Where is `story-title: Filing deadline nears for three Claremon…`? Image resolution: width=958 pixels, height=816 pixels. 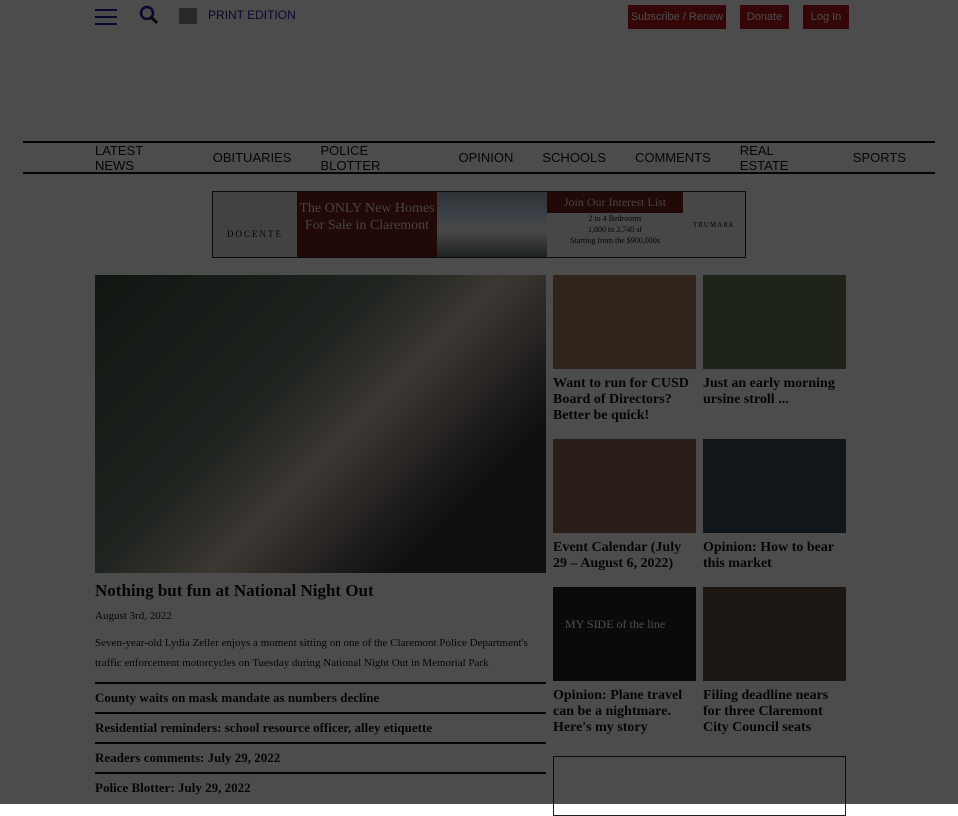
story-title: Filing deadline nears for three Claremon… is located at coordinates (774, 712).